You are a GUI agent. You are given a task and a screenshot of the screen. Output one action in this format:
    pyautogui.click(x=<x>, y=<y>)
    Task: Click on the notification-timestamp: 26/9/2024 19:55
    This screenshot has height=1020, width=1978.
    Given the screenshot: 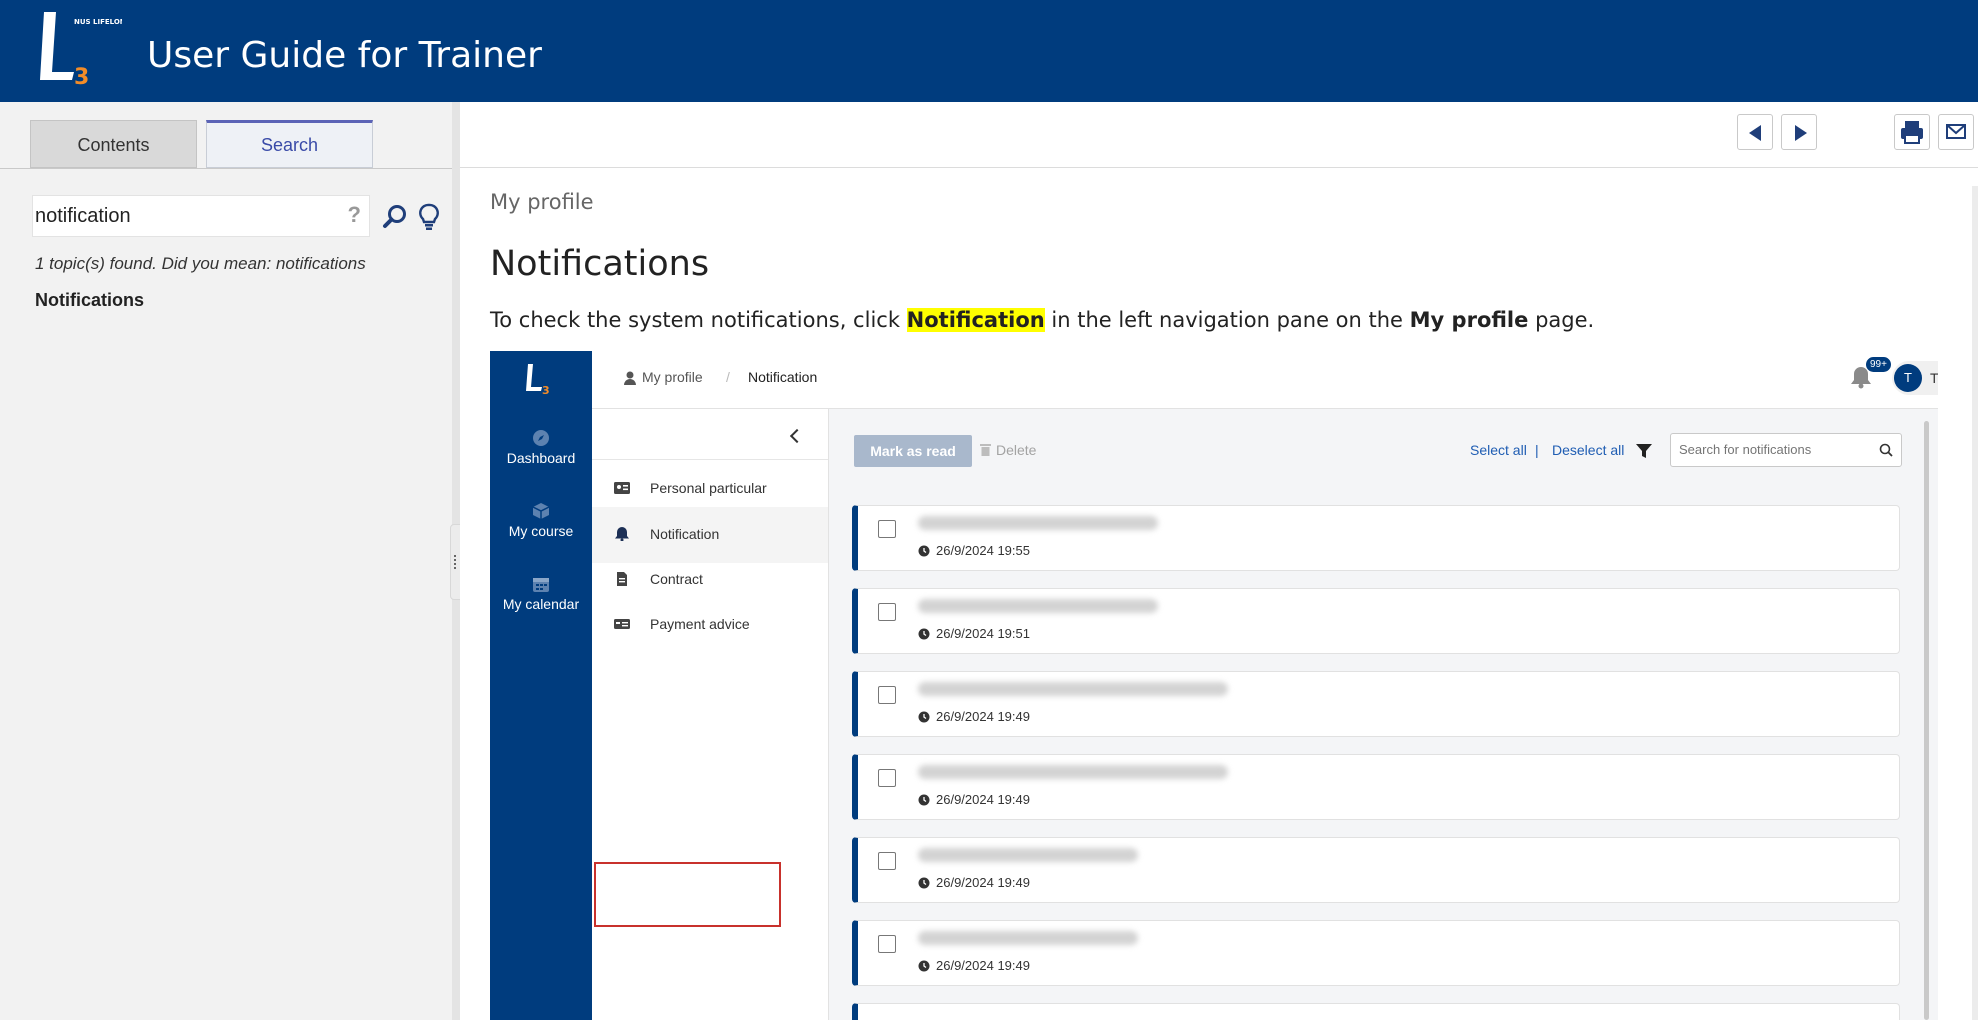 What is the action you would take?
    pyautogui.click(x=983, y=550)
    